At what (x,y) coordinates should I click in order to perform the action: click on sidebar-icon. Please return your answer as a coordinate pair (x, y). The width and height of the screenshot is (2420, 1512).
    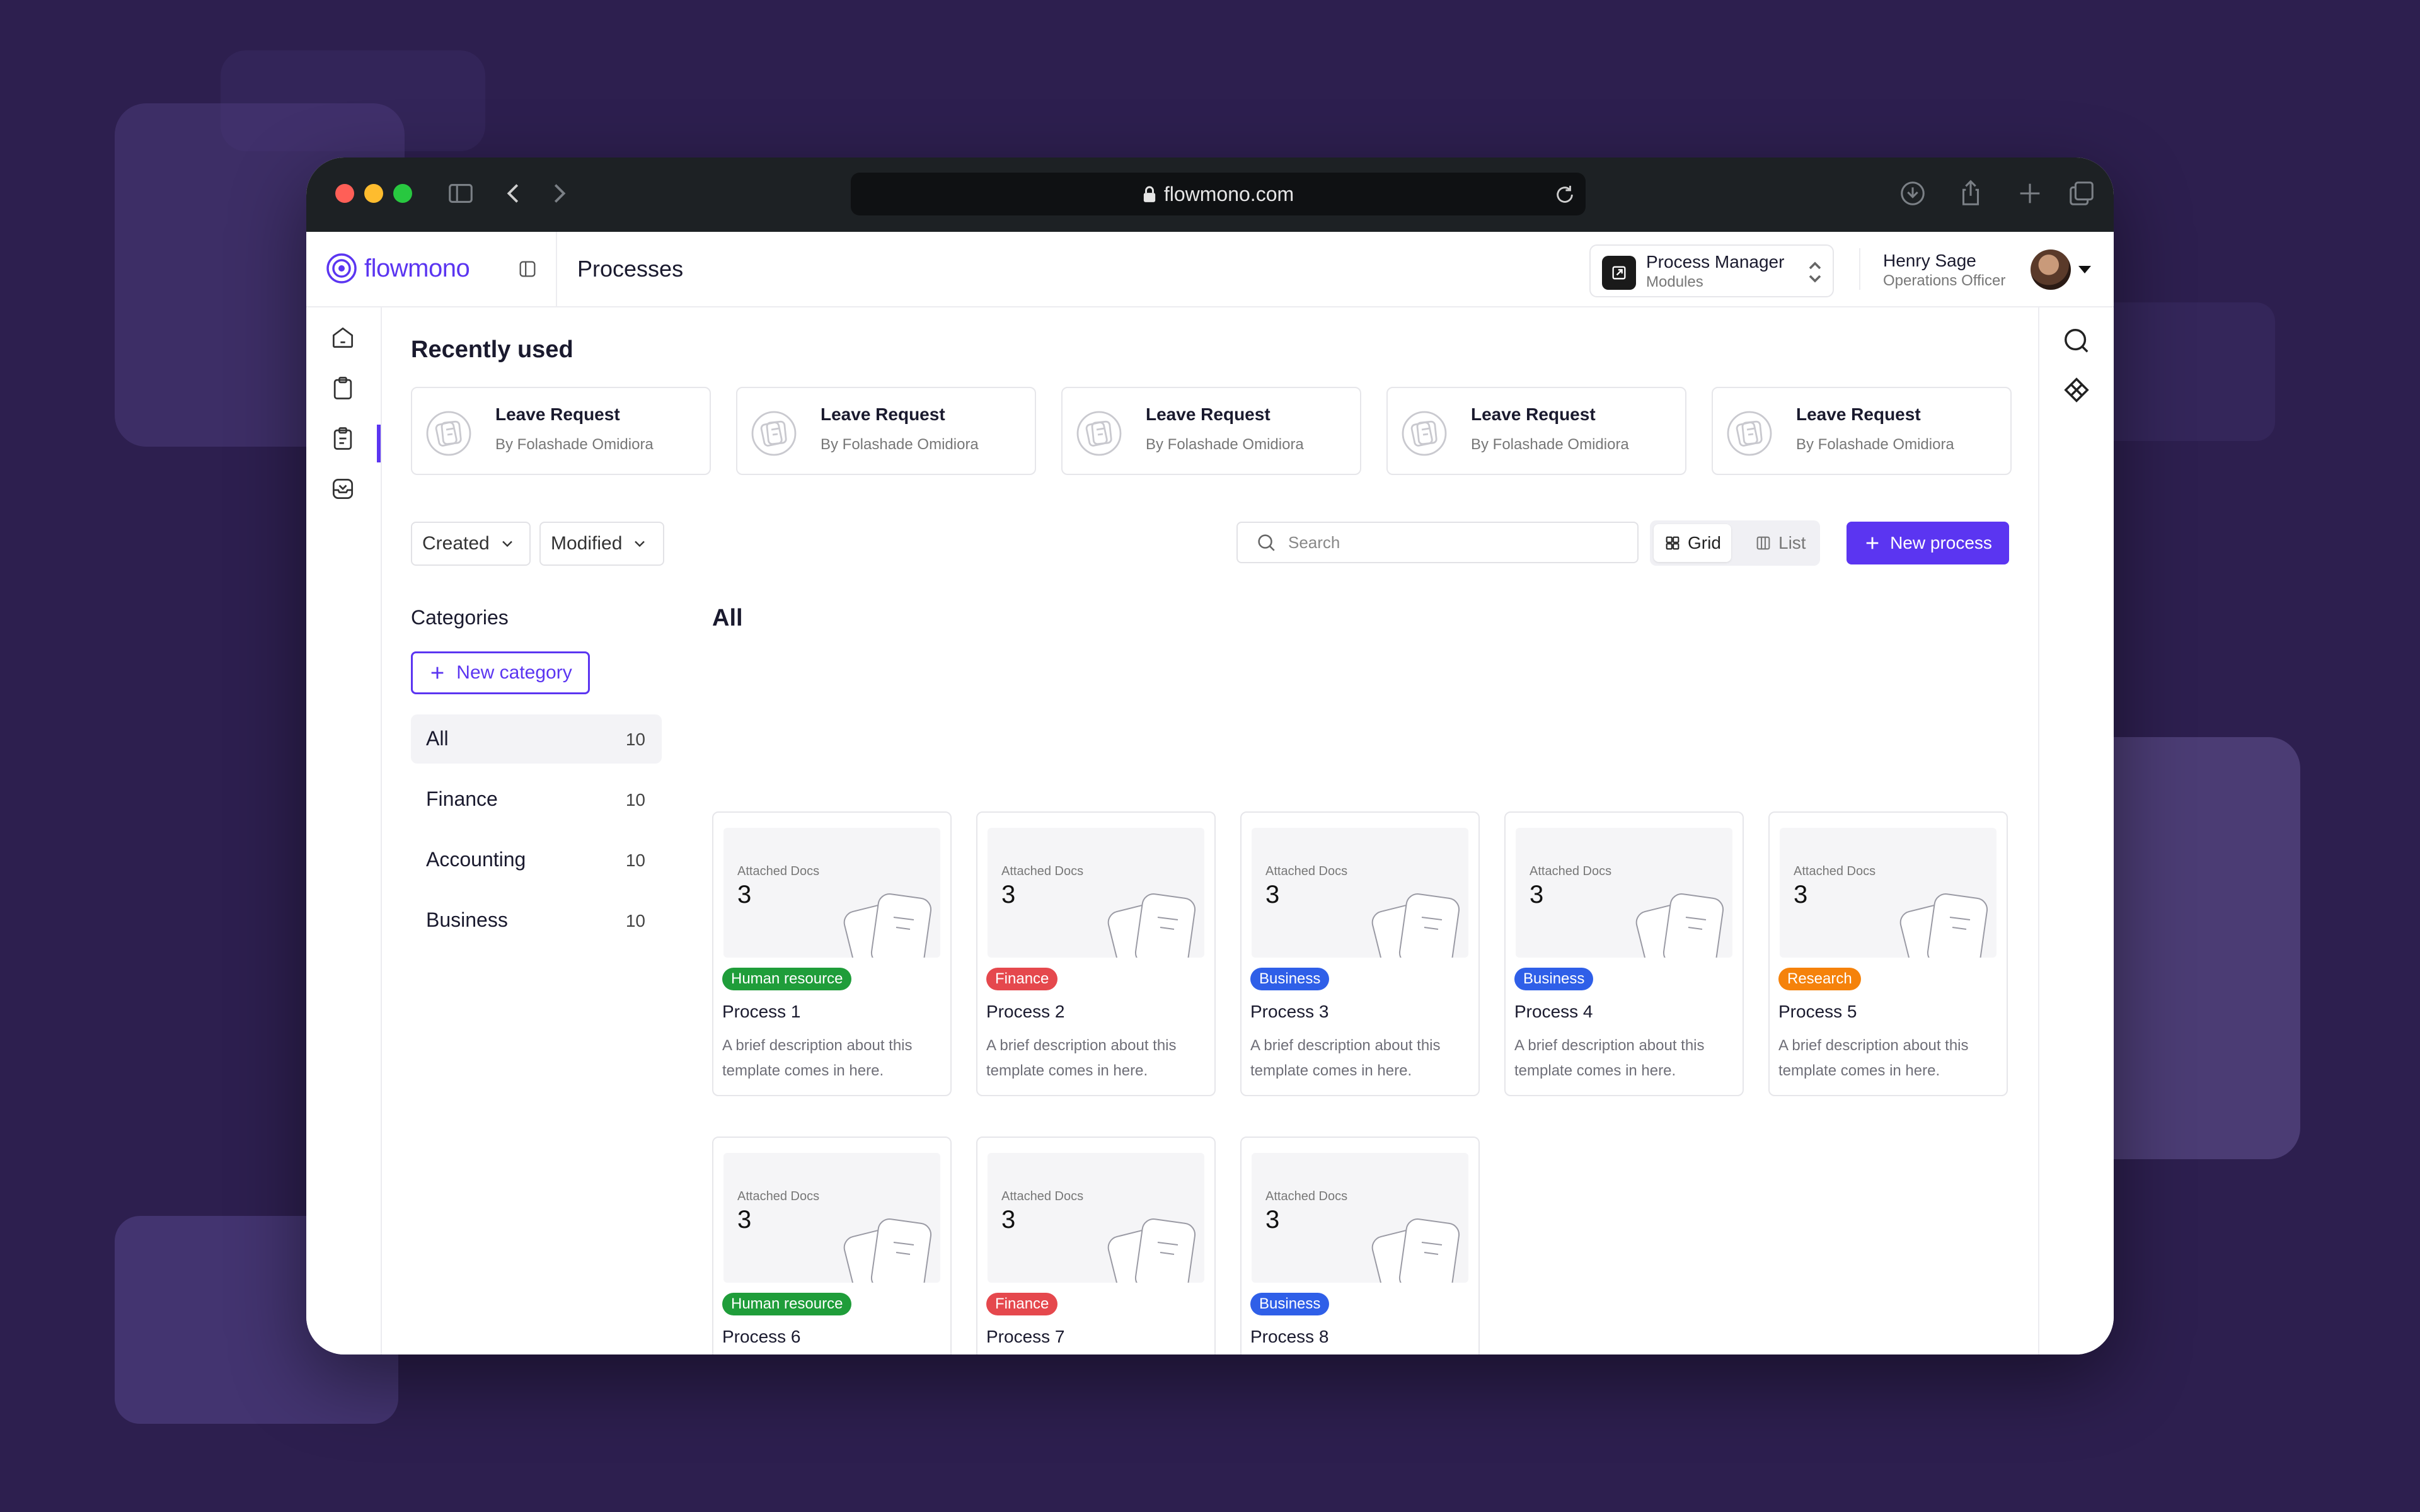
    Looking at the image, I should click on (461, 193).